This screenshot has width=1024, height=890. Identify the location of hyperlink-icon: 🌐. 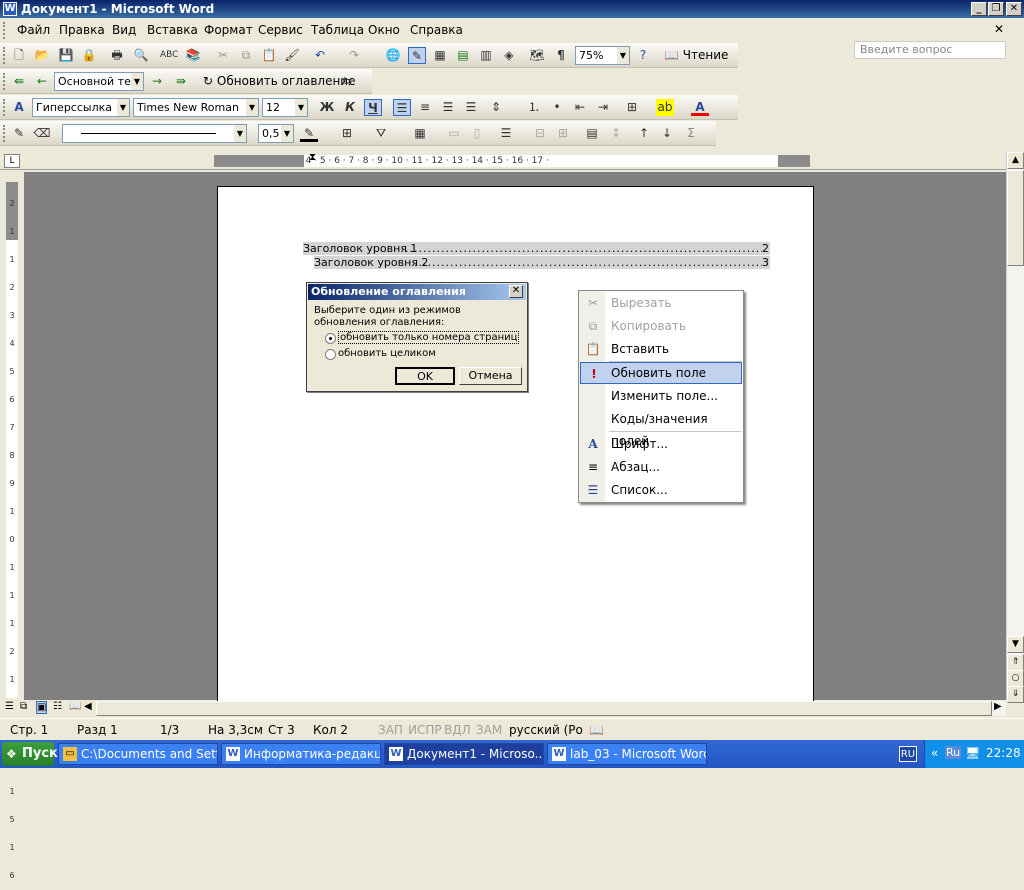
(393, 55).